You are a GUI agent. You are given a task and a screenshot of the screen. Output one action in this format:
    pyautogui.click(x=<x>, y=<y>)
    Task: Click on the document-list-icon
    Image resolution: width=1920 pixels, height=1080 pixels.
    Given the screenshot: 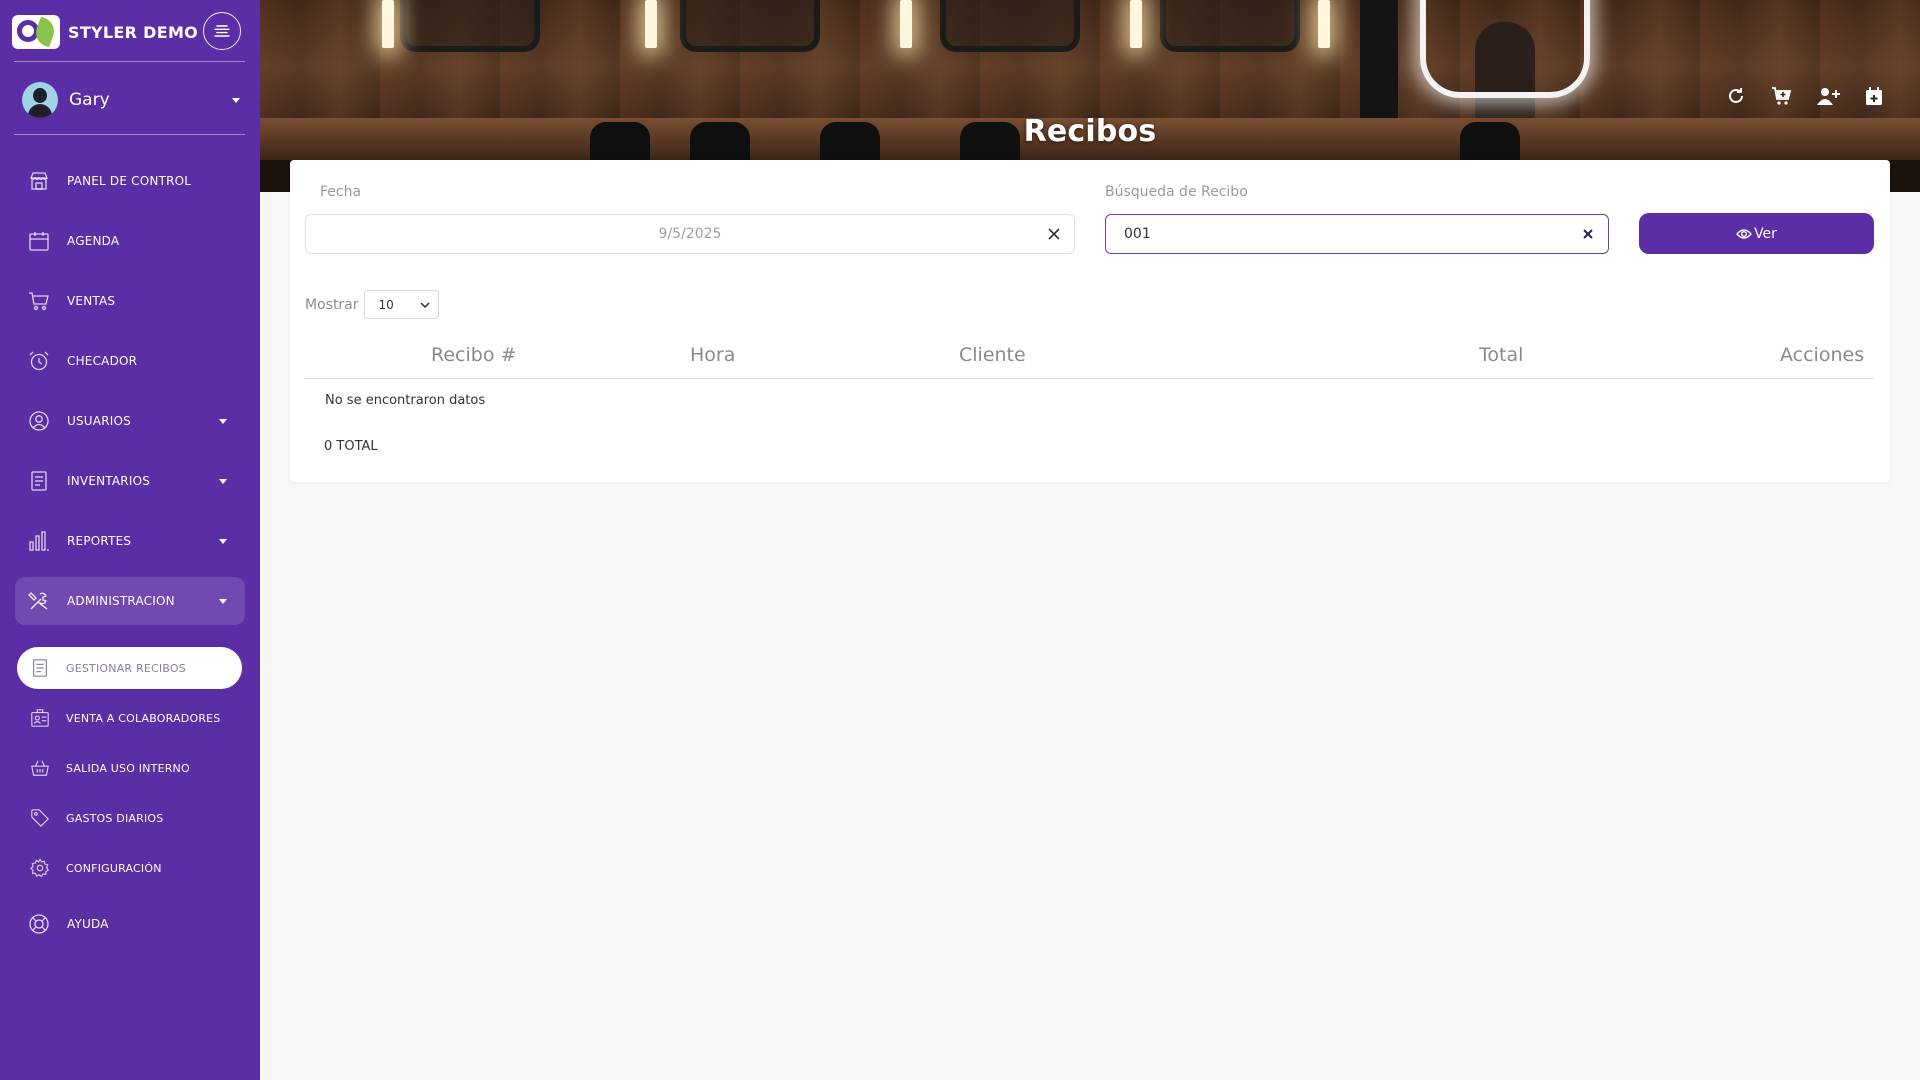 What is the action you would take?
    pyautogui.click(x=39, y=481)
    